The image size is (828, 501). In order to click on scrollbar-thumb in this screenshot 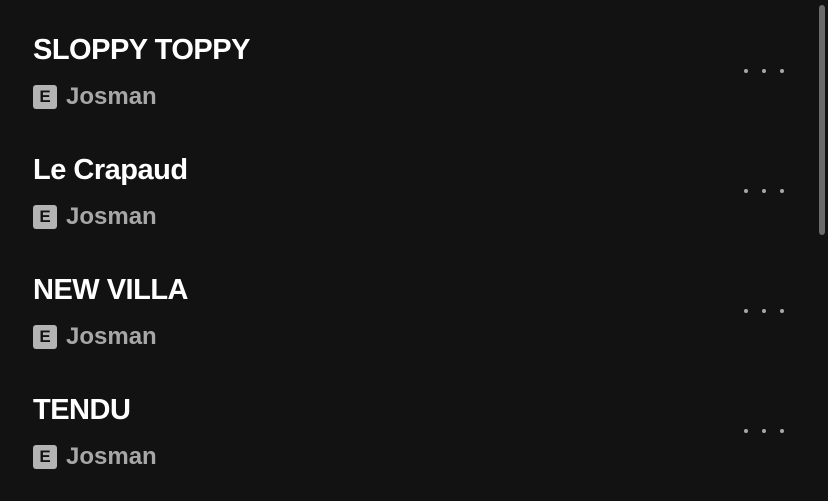, I will do `click(822, 120)`.